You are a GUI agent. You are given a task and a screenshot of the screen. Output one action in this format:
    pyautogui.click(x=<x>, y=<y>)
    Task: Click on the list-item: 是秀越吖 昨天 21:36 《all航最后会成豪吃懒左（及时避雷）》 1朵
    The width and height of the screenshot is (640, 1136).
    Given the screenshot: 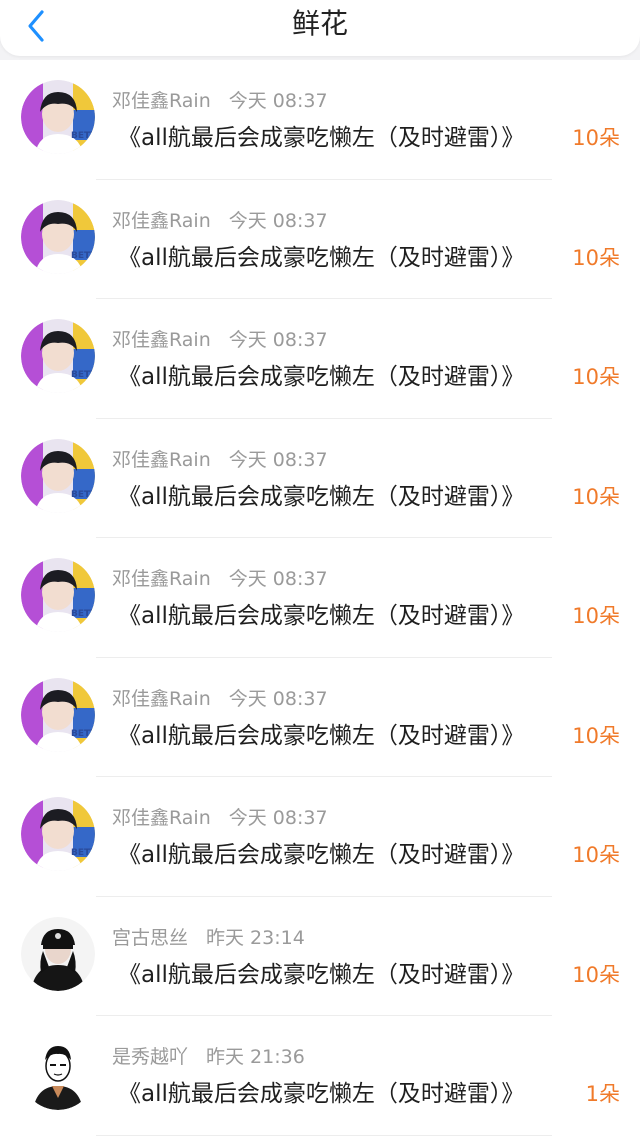 What is the action you would take?
    pyautogui.click(x=320, y=1076)
    